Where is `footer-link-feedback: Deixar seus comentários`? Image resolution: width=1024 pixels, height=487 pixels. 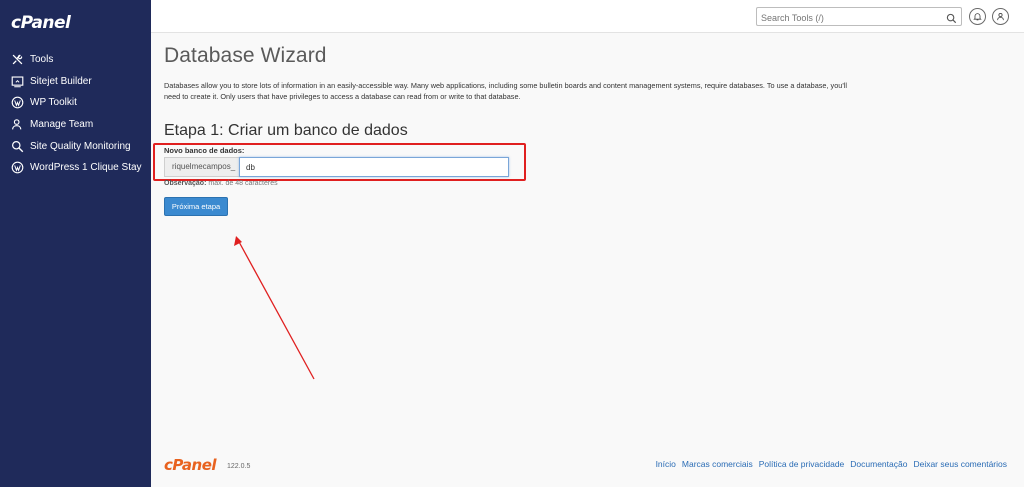
footer-link-feedback: Deixar seus comentários is located at coordinates (960, 464).